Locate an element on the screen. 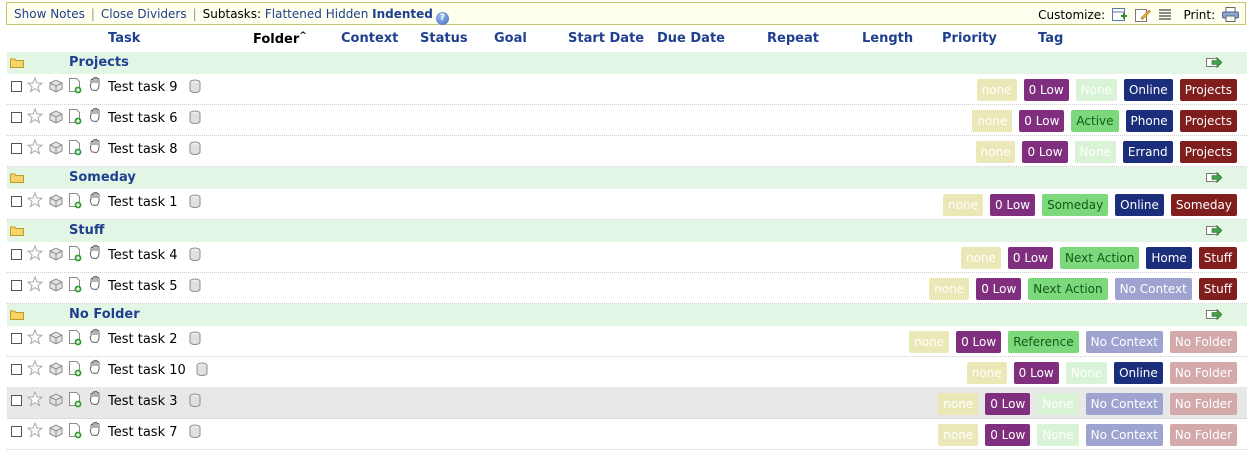  tag-status: Someday is located at coordinates (1075, 205).